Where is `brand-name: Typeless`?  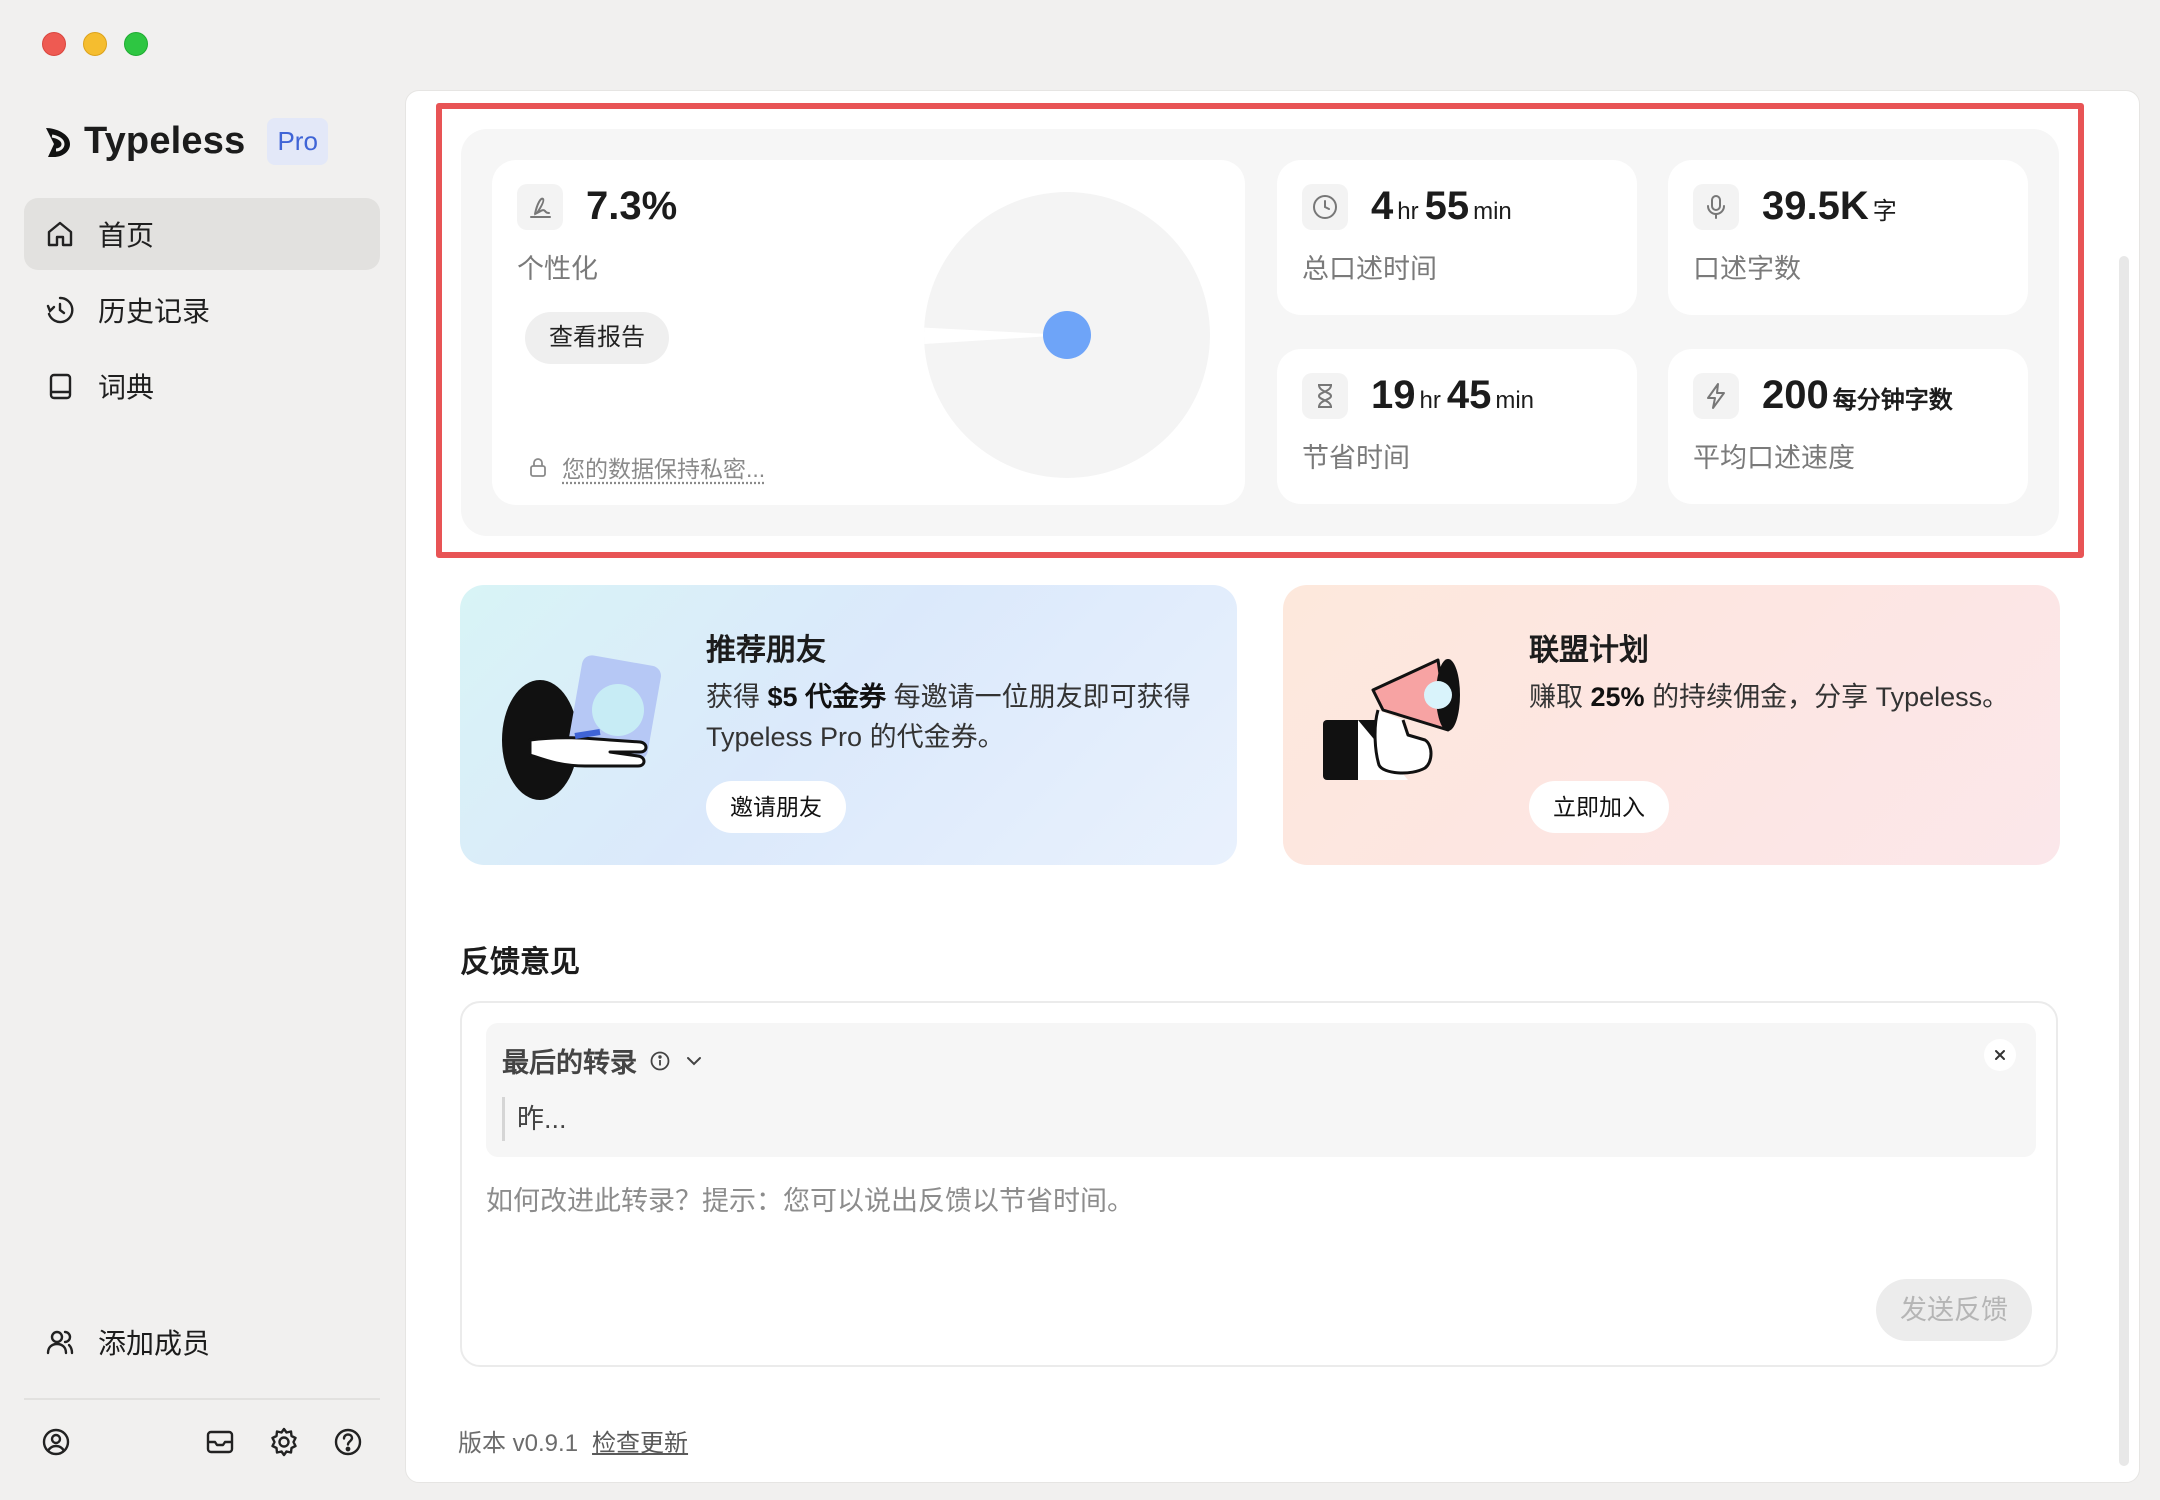
brand-name: Typeless is located at coordinates (165, 141).